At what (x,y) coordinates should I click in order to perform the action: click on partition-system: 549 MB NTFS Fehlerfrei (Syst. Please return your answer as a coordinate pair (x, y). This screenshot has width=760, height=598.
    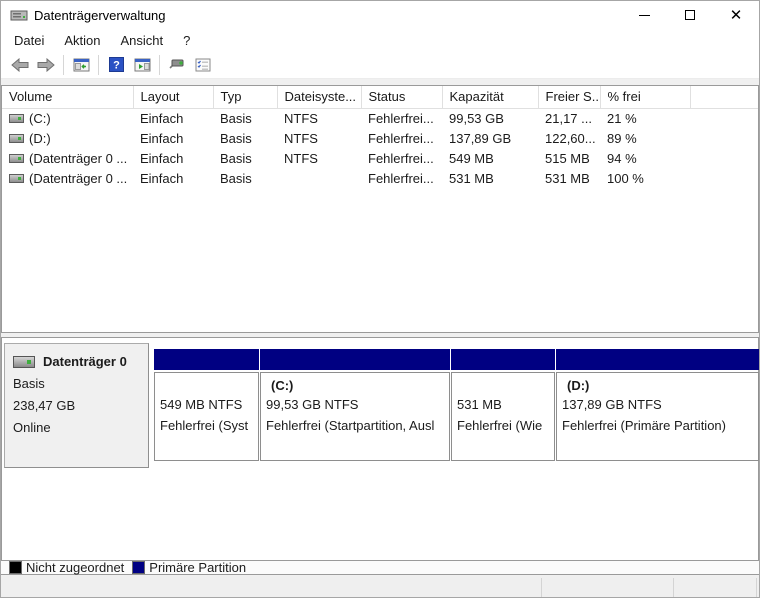
    Looking at the image, I should click on (206, 422).